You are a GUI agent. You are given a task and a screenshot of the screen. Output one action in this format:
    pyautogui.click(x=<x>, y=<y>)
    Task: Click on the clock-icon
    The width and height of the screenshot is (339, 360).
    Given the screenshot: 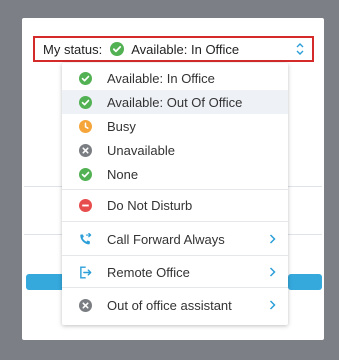 What is the action you would take?
    pyautogui.click(x=85, y=126)
    